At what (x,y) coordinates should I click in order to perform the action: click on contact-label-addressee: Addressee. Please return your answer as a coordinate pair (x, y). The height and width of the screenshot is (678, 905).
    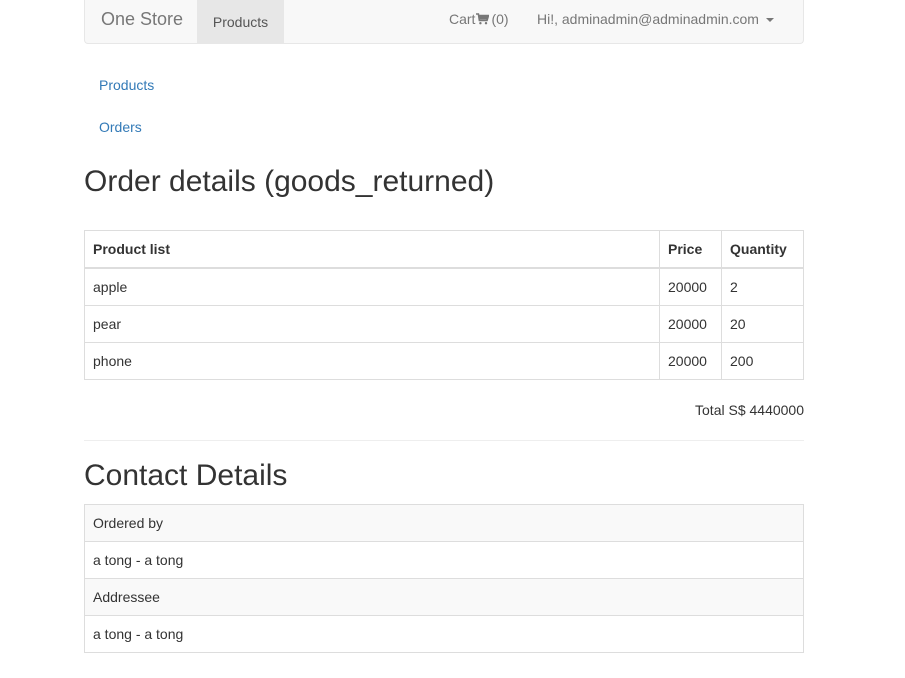
    Looking at the image, I should click on (444, 597).